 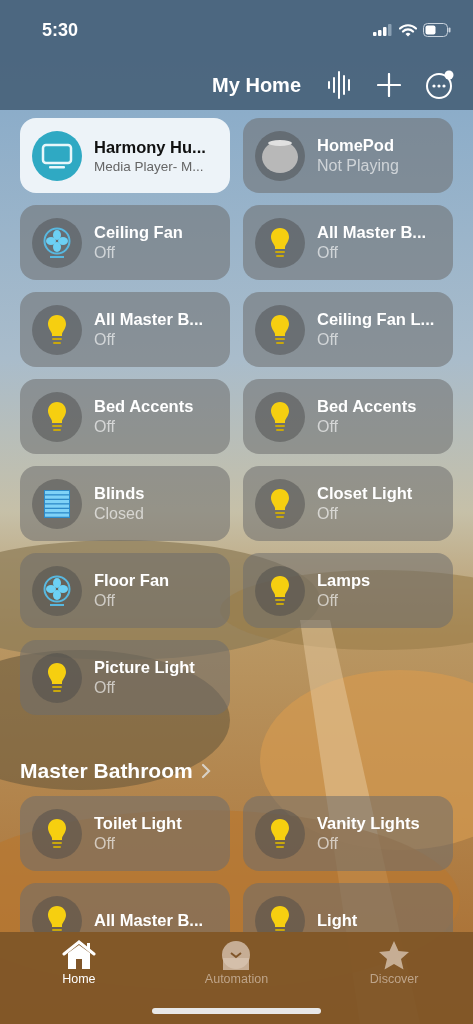 What do you see at coordinates (256, 85) in the screenshot?
I see `home-title: My Home` at bounding box center [256, 85].